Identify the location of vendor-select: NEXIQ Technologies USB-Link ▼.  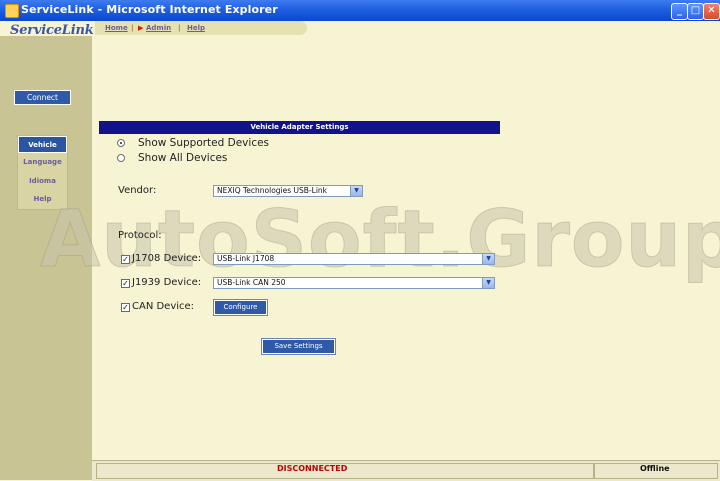
(288, 191).